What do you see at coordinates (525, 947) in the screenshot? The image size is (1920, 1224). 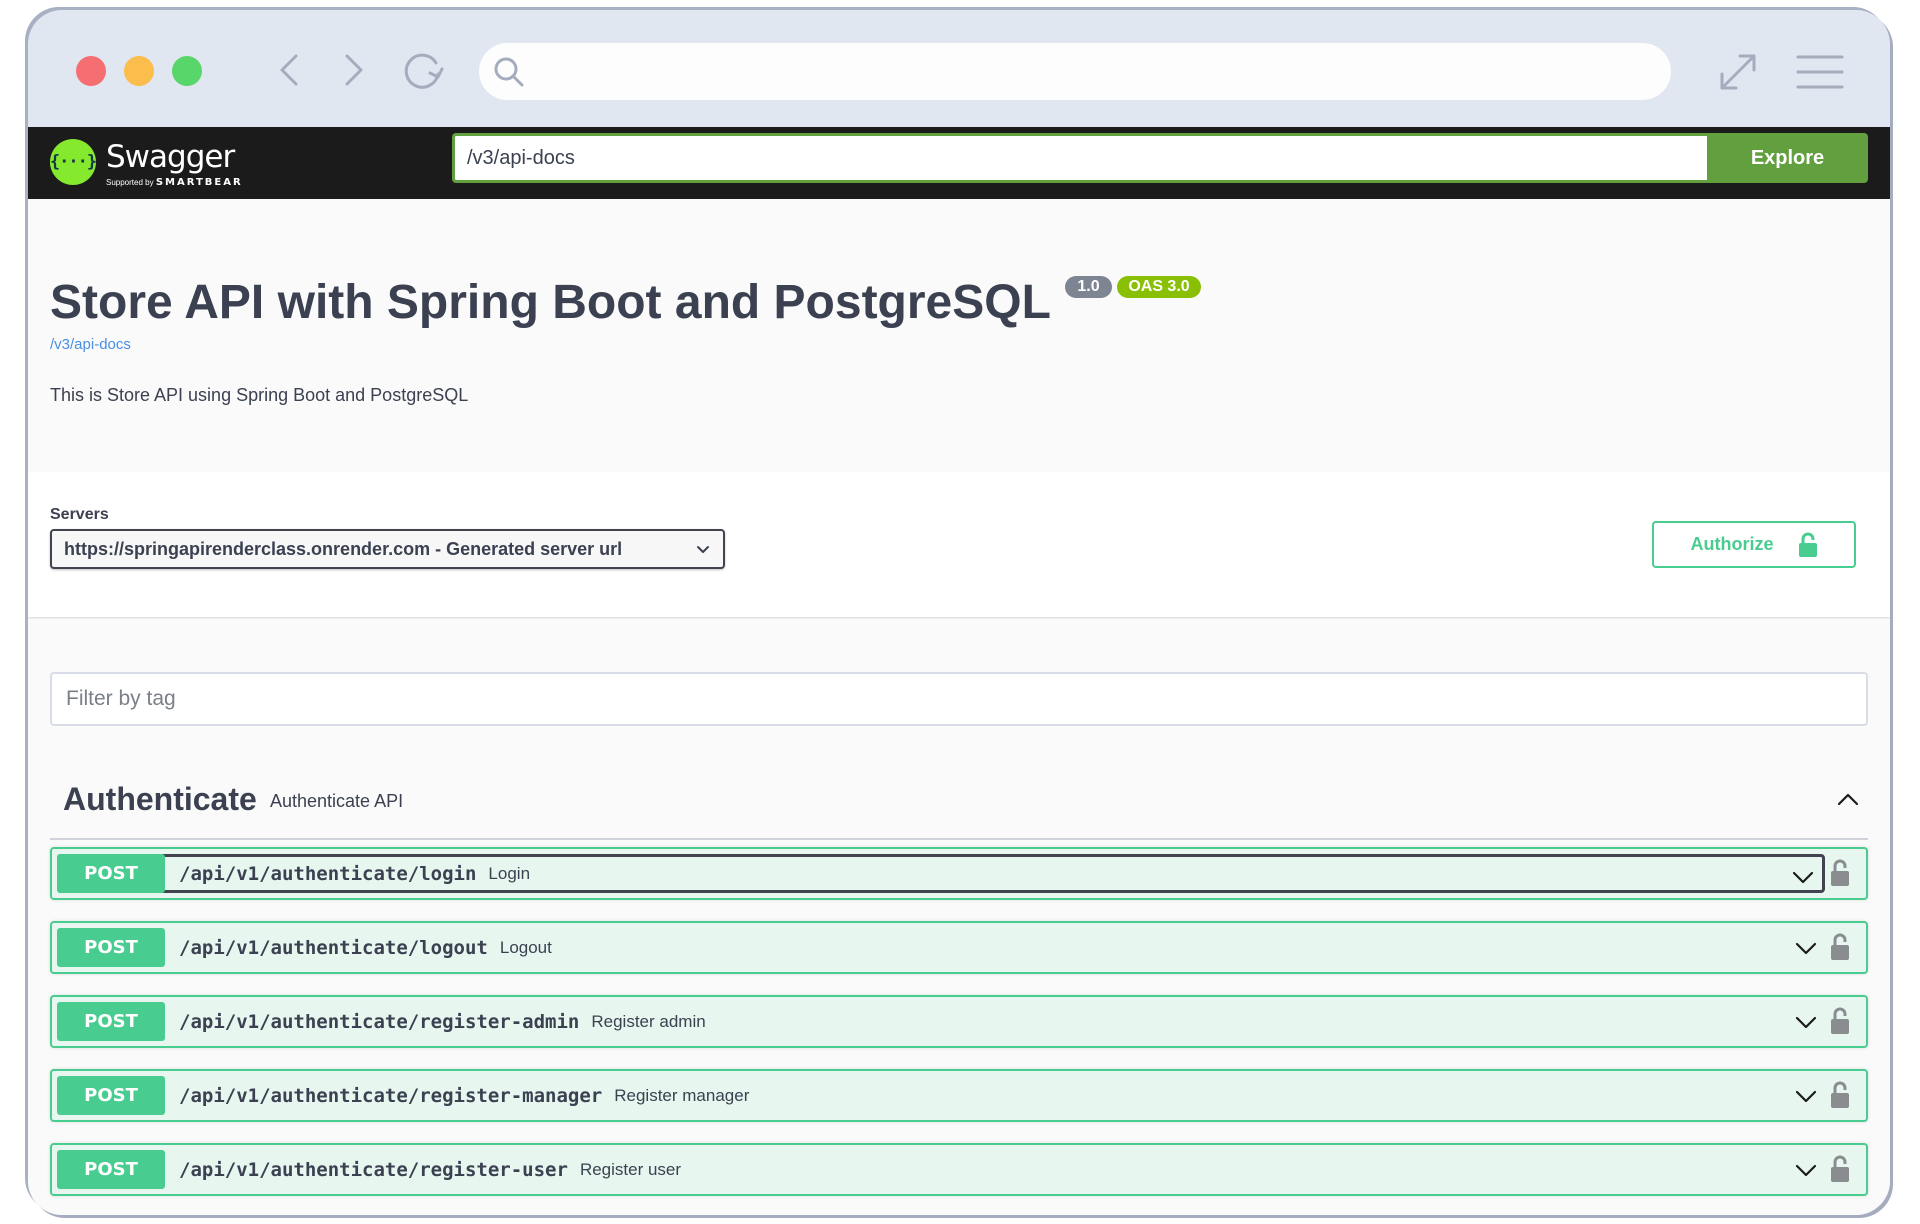 I see `operation-description: Logout` at bounding box center [525, 947].